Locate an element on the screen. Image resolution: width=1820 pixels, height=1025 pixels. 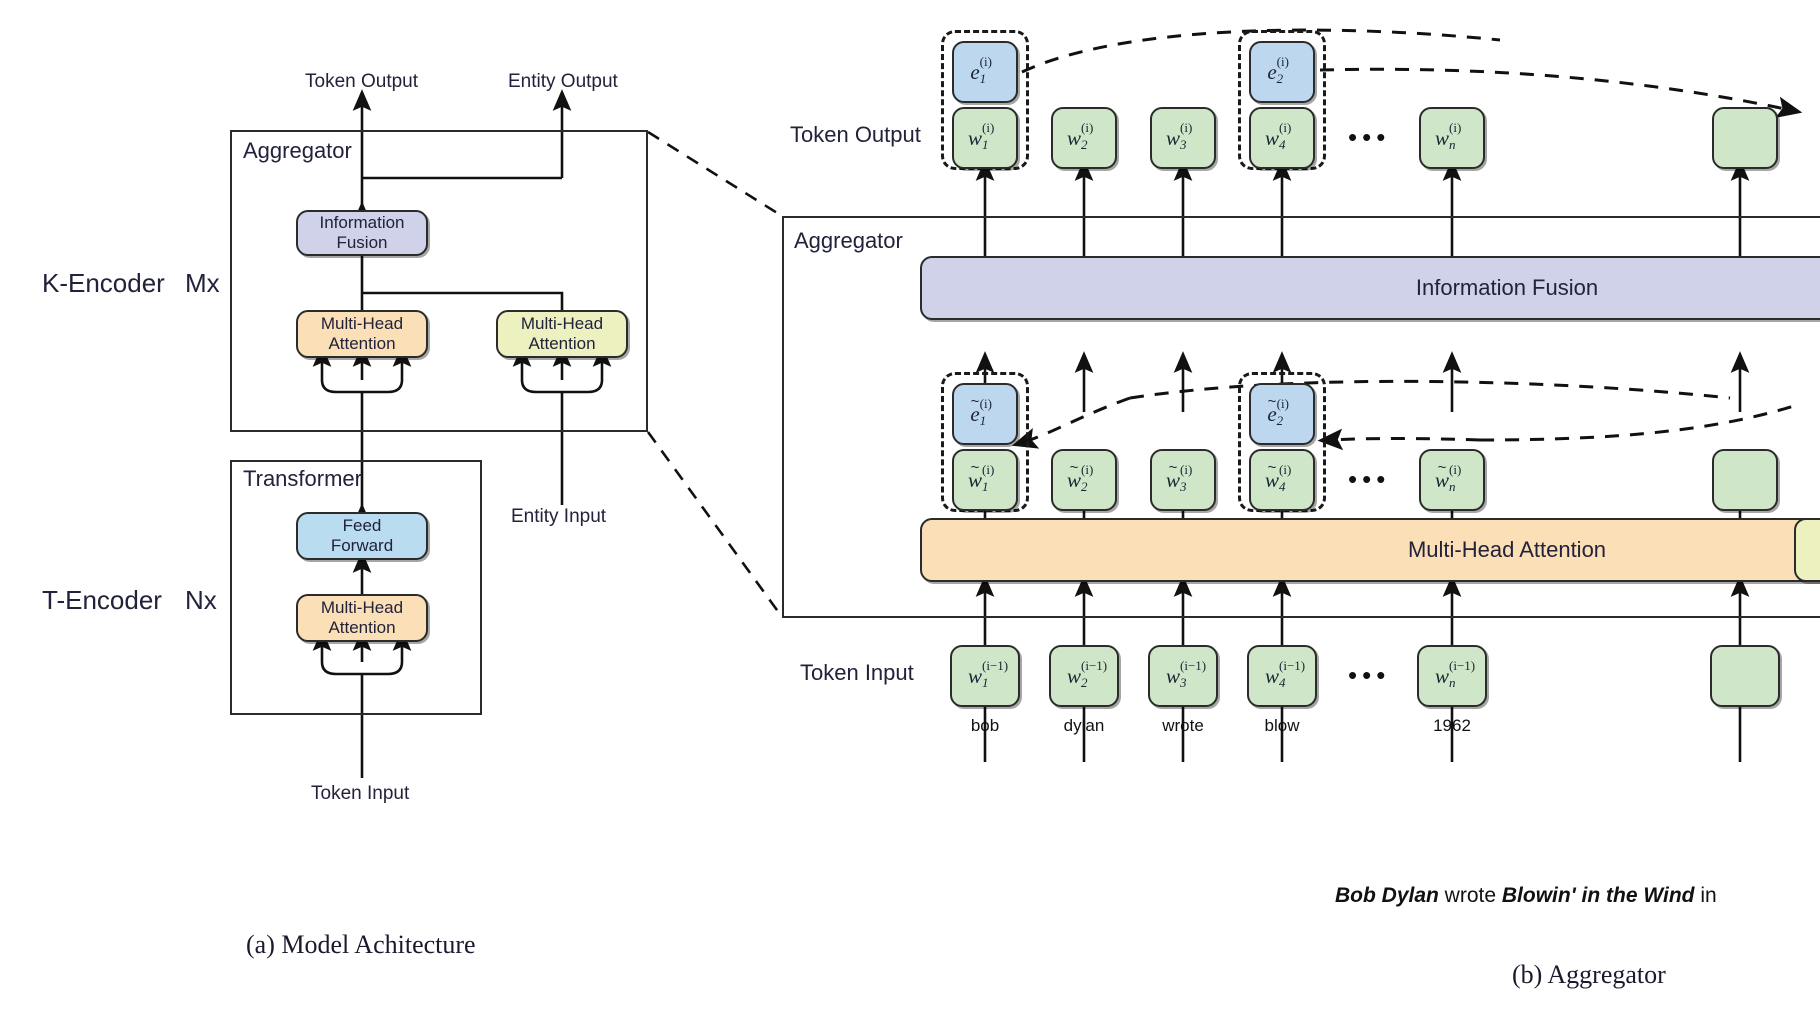
token-output-box-w1: w 1 (i) is located at coordinates (985, 138).